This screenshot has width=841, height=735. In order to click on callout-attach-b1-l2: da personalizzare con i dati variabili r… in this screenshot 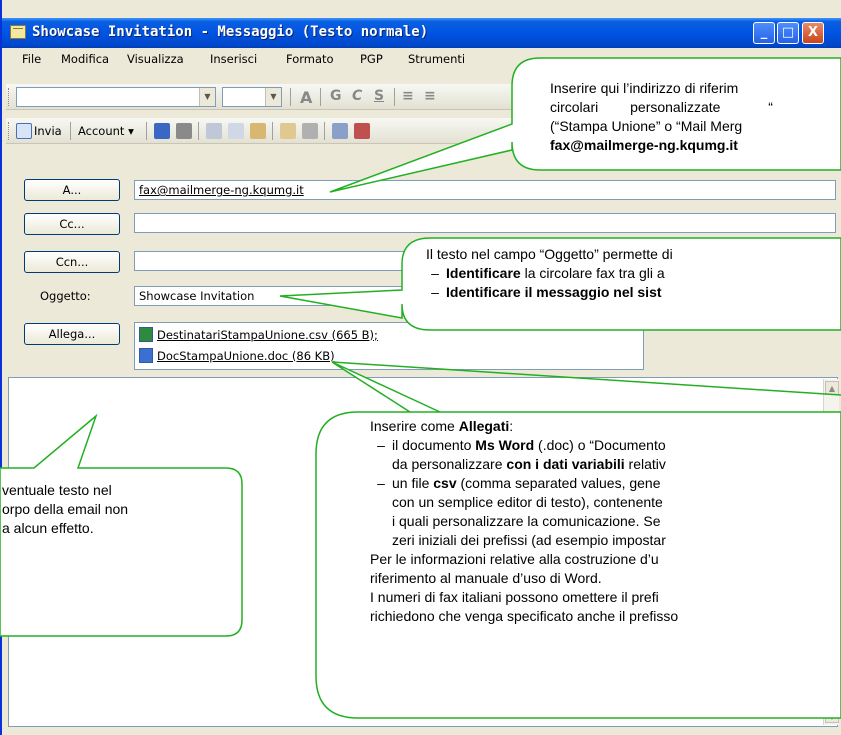, I will do `click(529, 464)`.